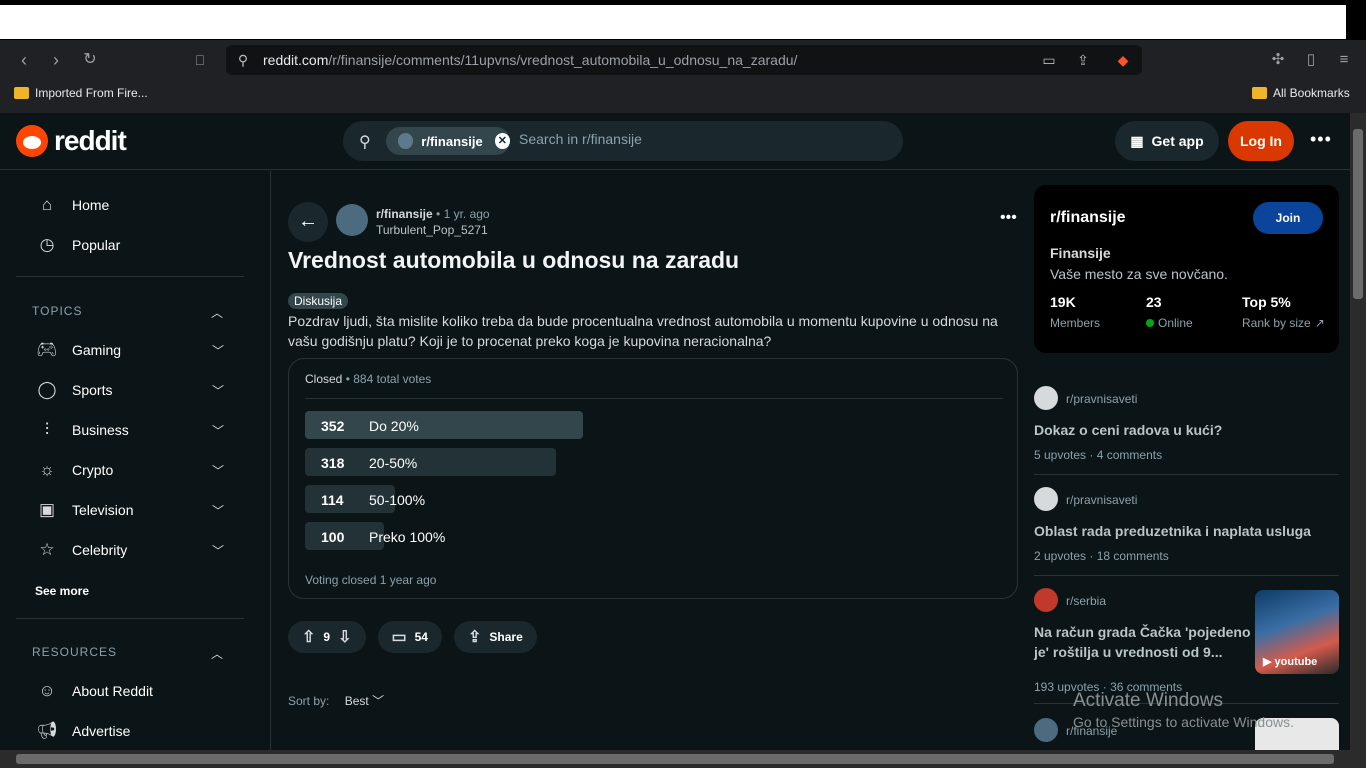 Image resolution: width=1366 pixels, height=768 pixels. I want to click on related-upvotes: 5 upvotes, so click(1060, 455).